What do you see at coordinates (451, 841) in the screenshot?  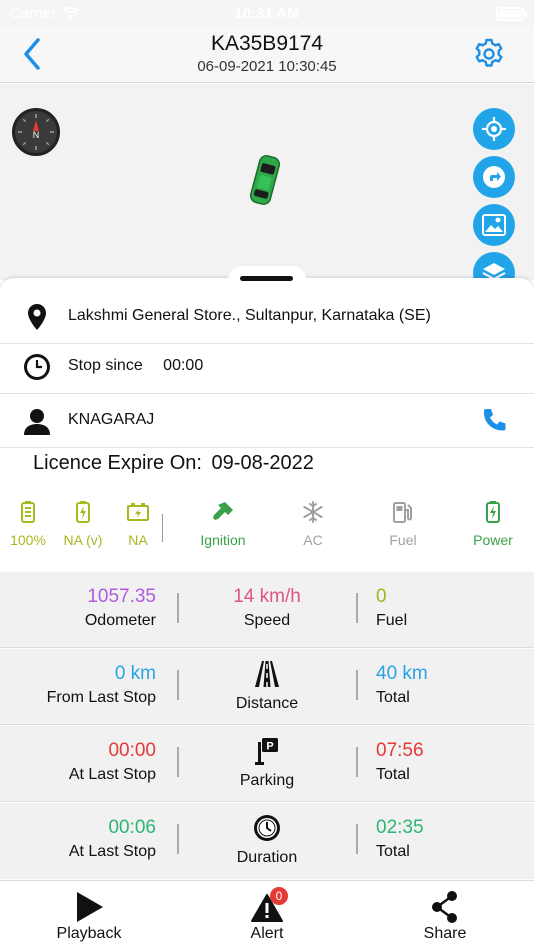 I see `duration-total-cell: 02:35 Total` at bounding box center [451, 841].